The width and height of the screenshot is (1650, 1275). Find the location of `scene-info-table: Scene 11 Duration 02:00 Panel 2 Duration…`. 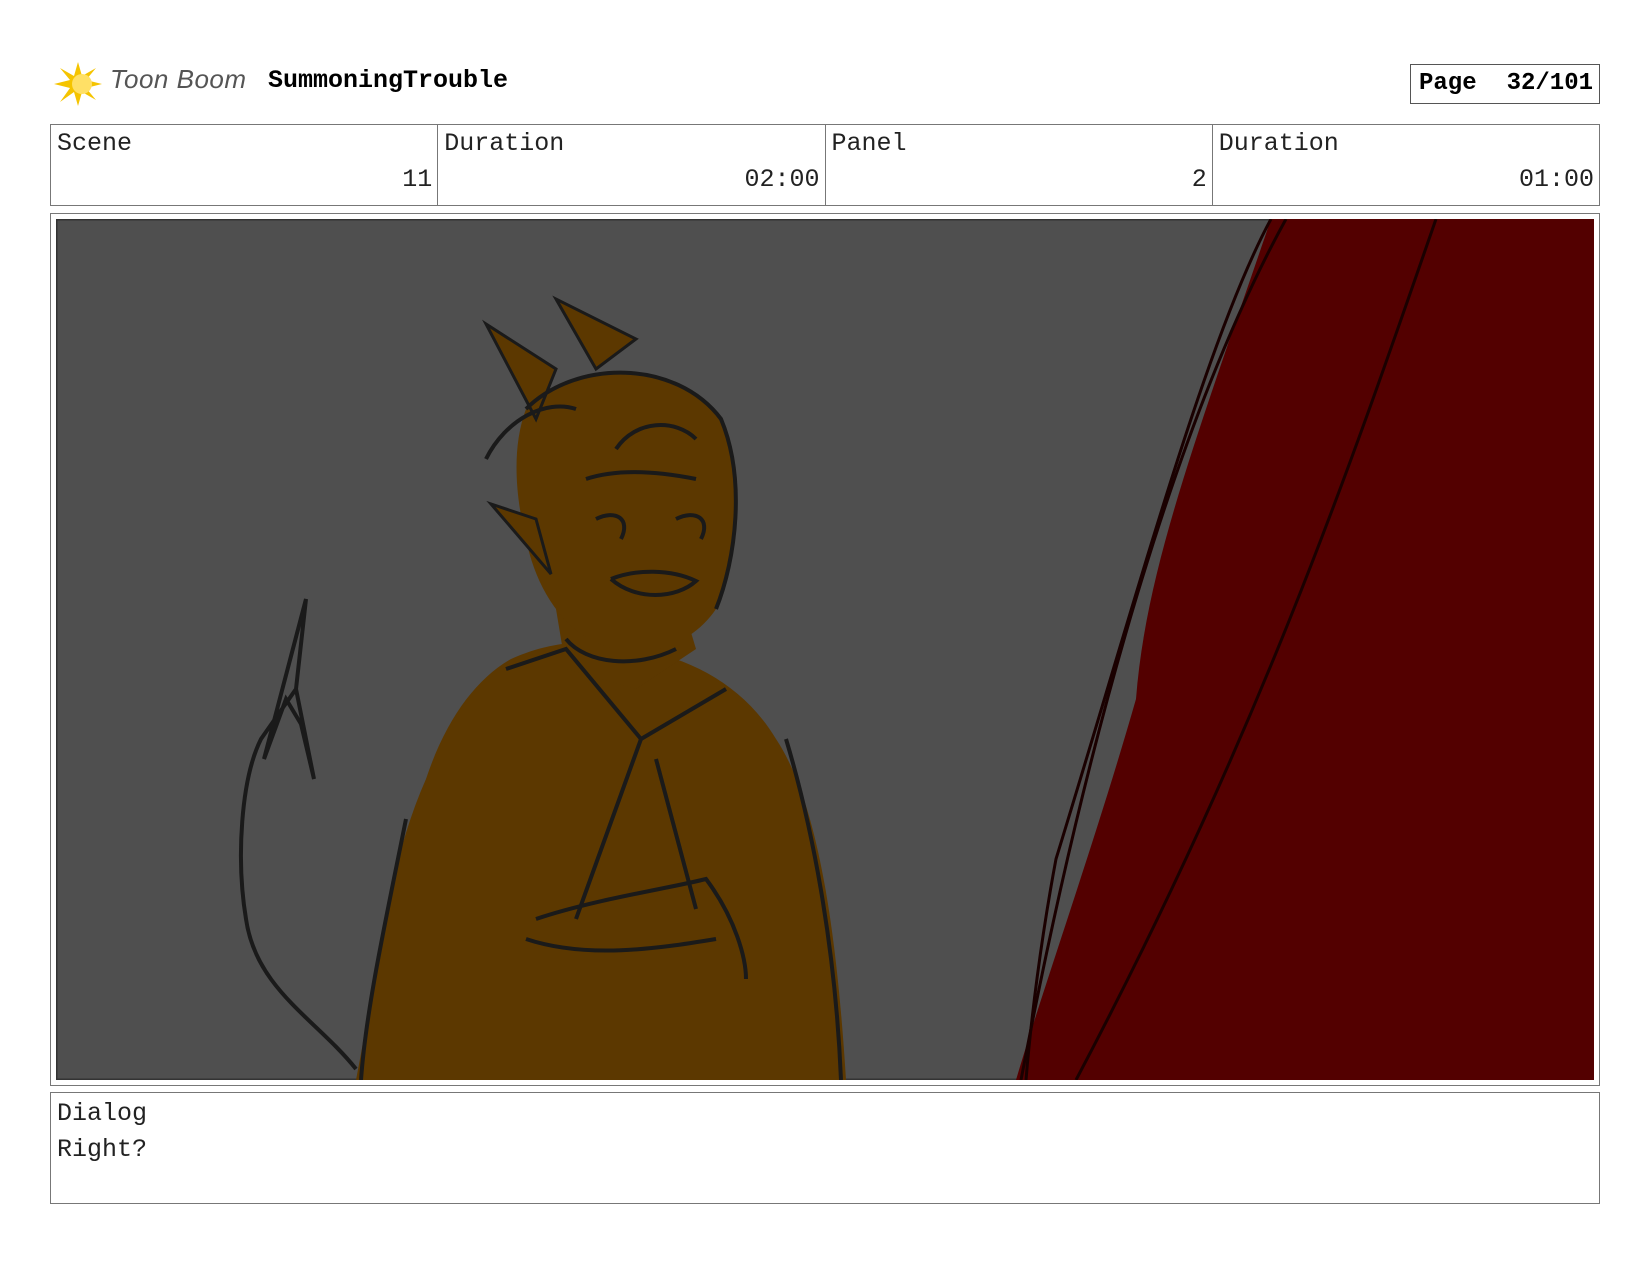

scene-info-table: Scene 11 Duration 02:00 Panel 2 Duration… is located at coordinates (825, 165).